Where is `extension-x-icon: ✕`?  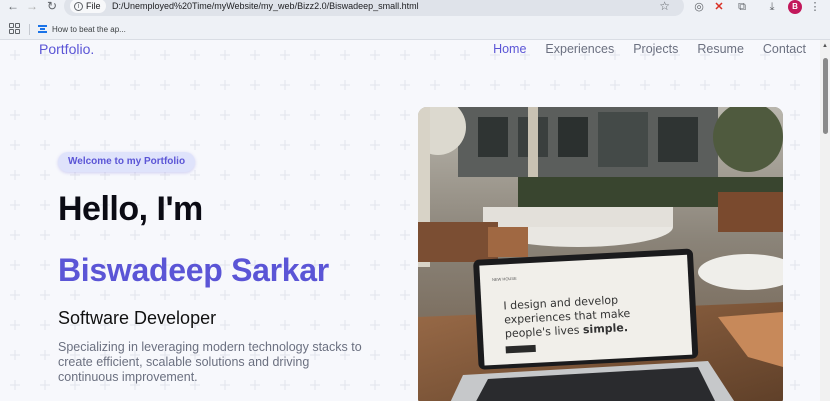
extension-x-icon: ✕ is located at coordinates (719, 7).